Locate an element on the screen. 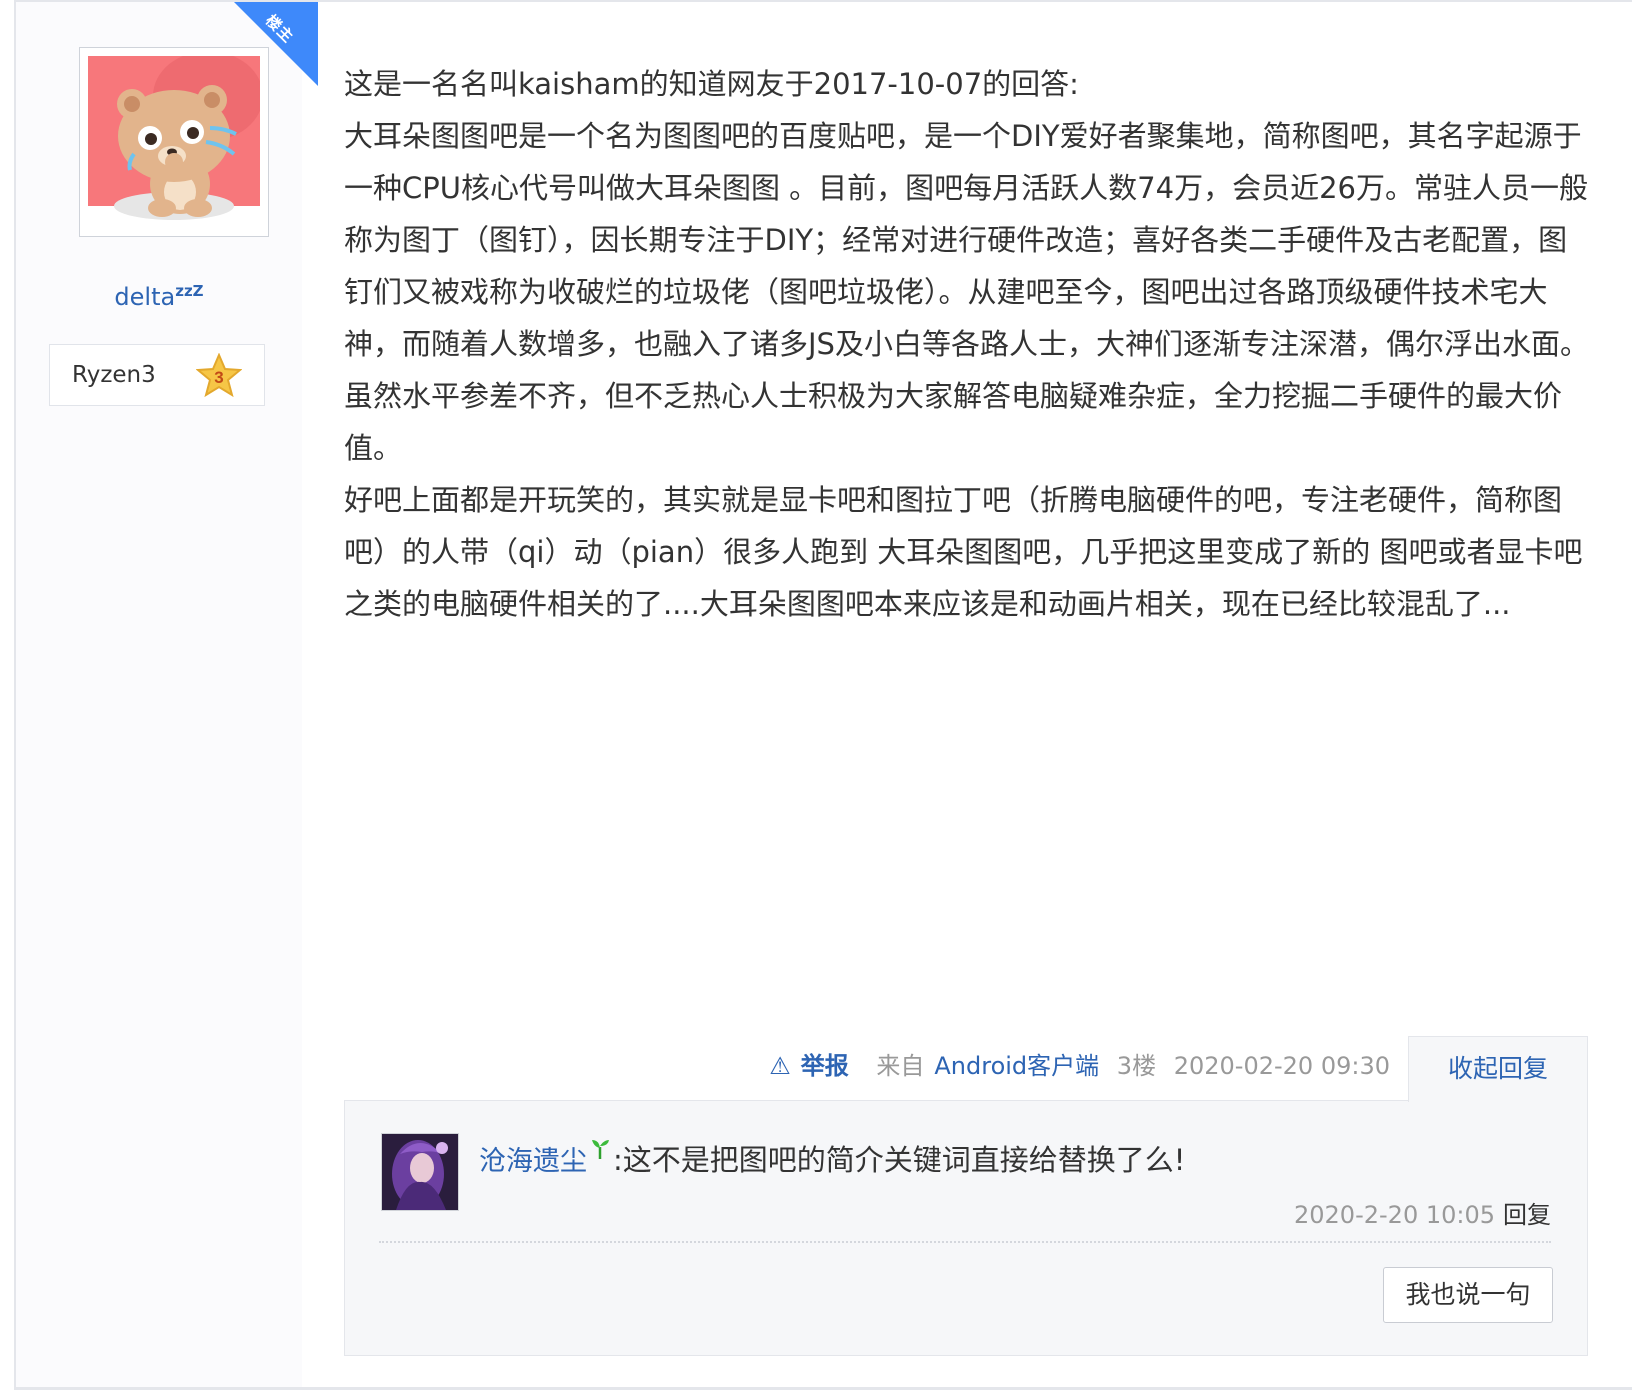 This screenshot has width=1632, height=1390. client-source: 来自 Android客户端 is located at coordinates (982, 1066).